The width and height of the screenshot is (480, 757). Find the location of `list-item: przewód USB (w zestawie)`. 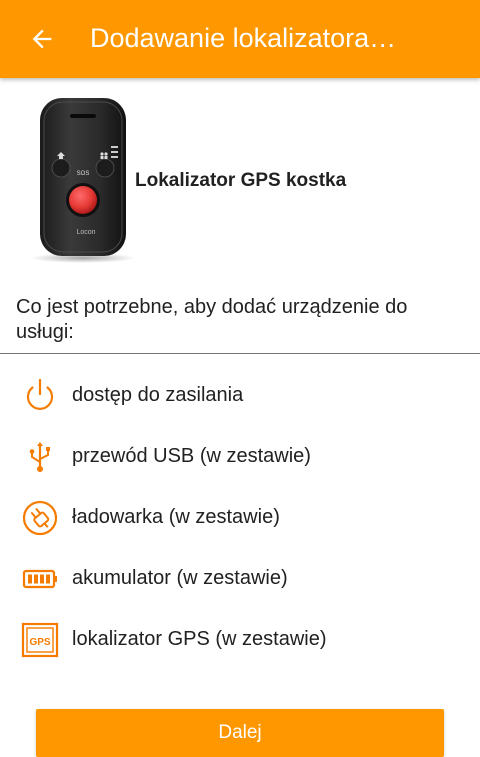

list-item: przewód USB (w zestawie) is located at coordinates (240, 457).